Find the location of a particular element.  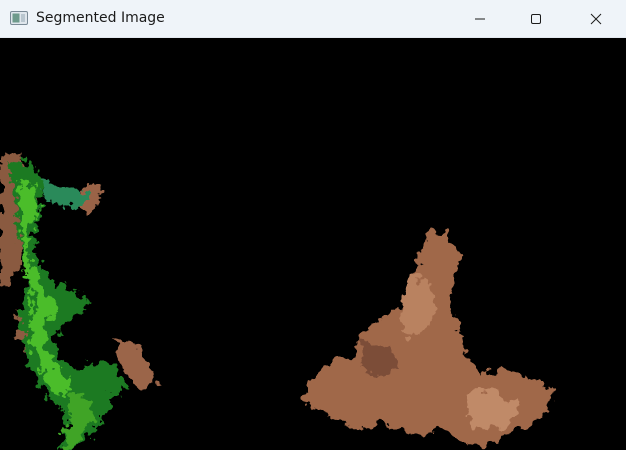

minimize-button is located at coordinates (480, 19).